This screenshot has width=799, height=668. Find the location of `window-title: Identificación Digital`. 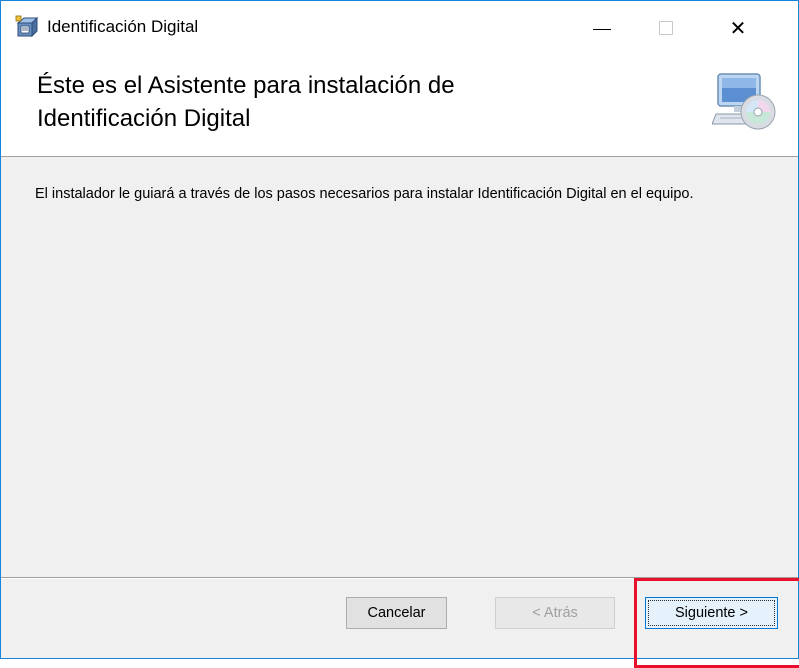

window-title: Identificación Digital is located at coordinates (123, 26).